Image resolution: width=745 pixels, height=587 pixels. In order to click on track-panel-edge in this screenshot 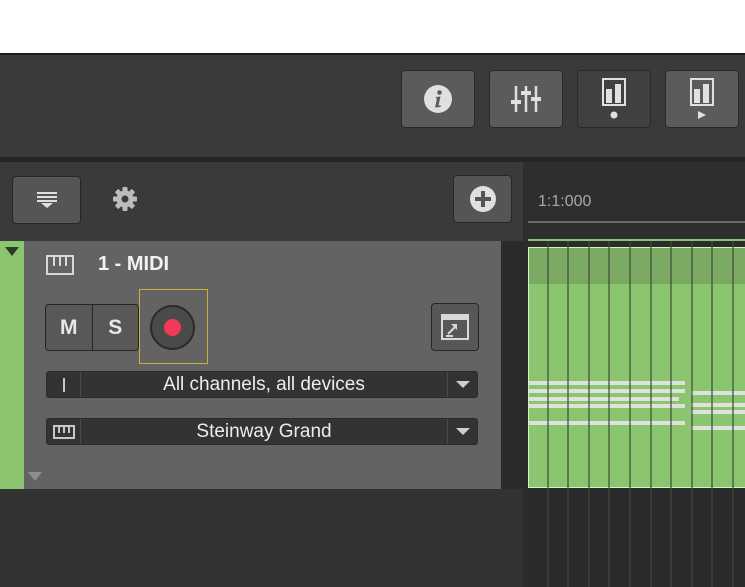, I will do `click(512, 365)`.